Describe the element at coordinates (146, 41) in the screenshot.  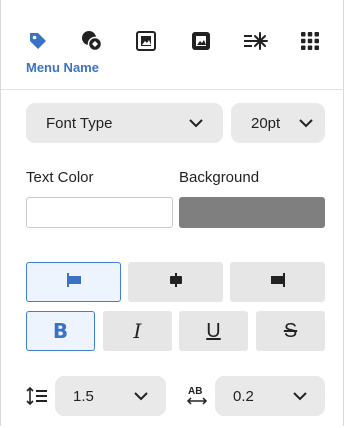
I see `image-frame-icon` at that location.